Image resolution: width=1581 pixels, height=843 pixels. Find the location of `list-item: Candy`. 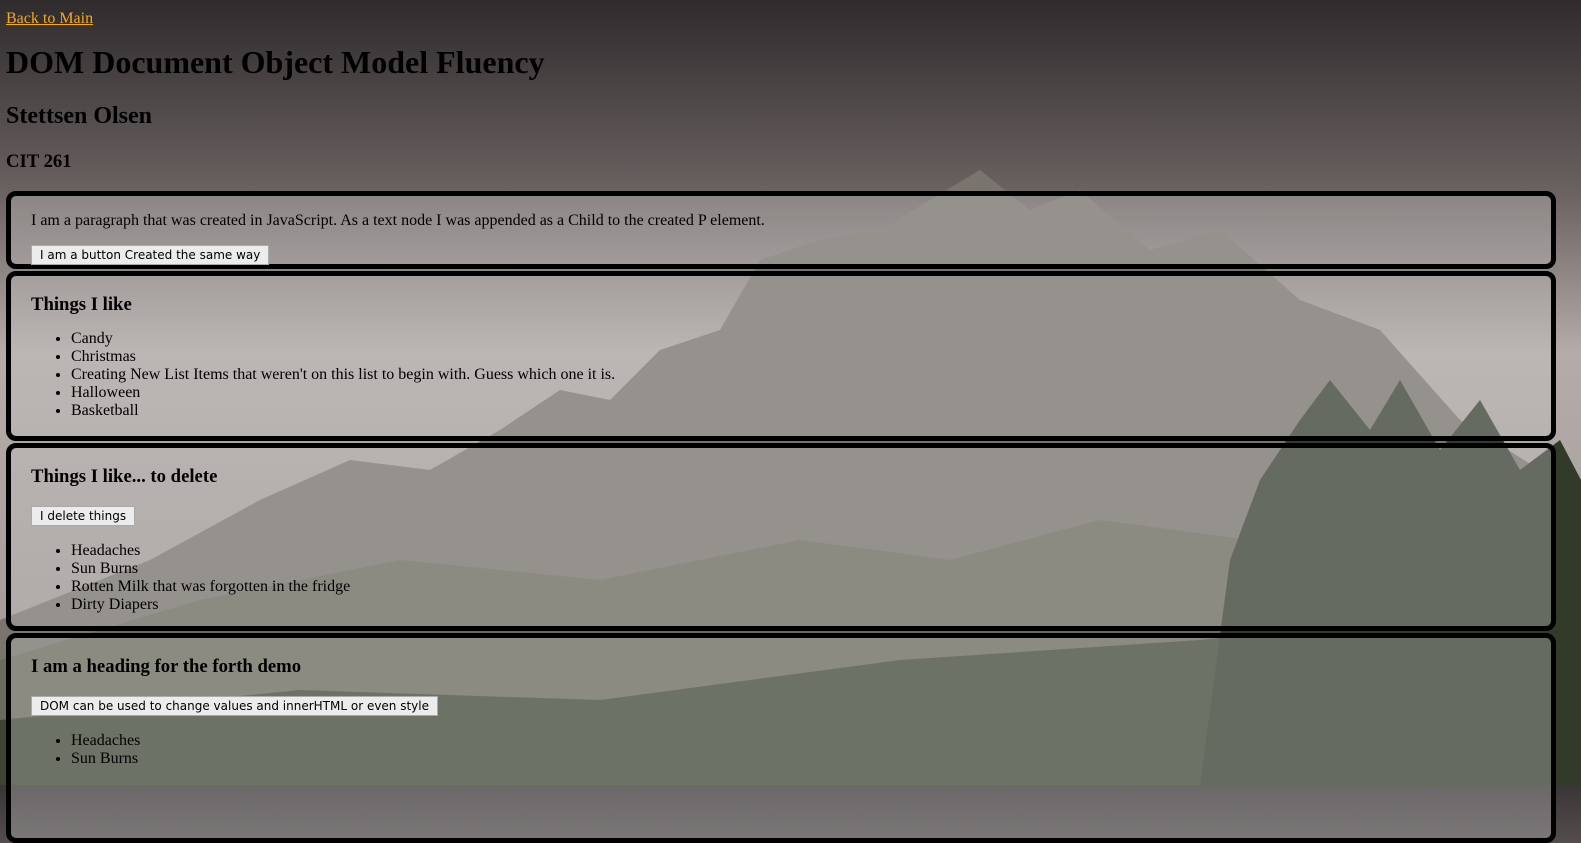

list-item: Candy is located at coordinates (801, 339).